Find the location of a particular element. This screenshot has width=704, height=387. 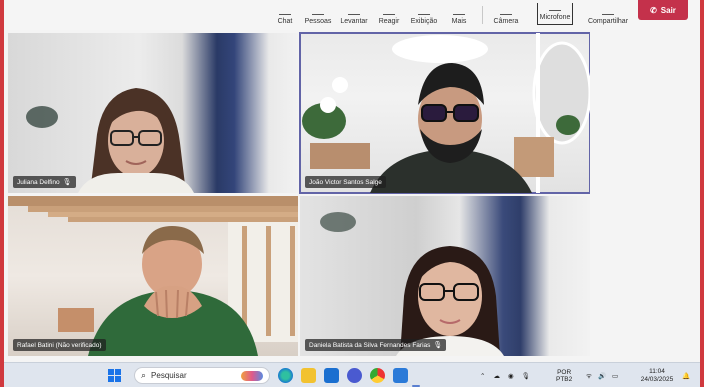

chat-button: Chat is located at coordinates (285, 15).